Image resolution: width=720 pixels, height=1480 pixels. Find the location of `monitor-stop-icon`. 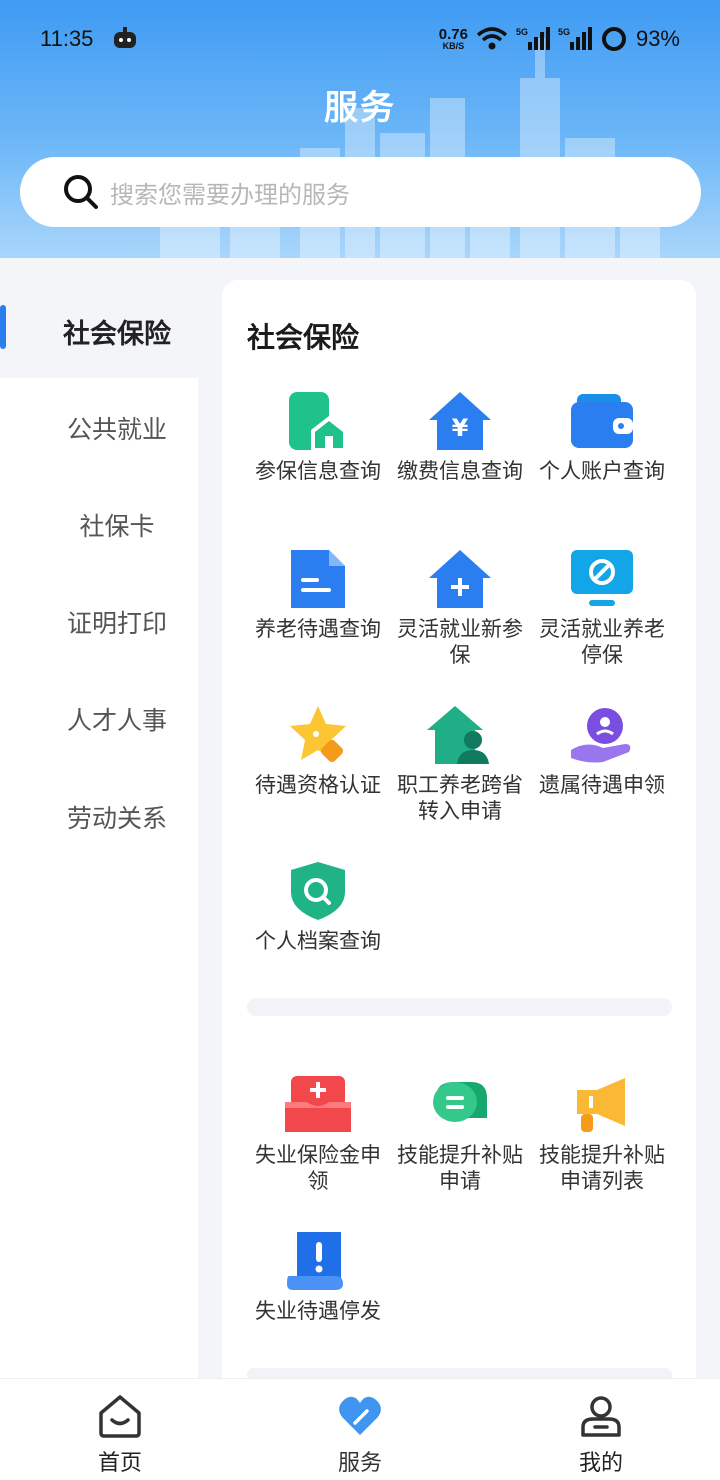

monitor-stop-icon is located at coordinates (602, 578).